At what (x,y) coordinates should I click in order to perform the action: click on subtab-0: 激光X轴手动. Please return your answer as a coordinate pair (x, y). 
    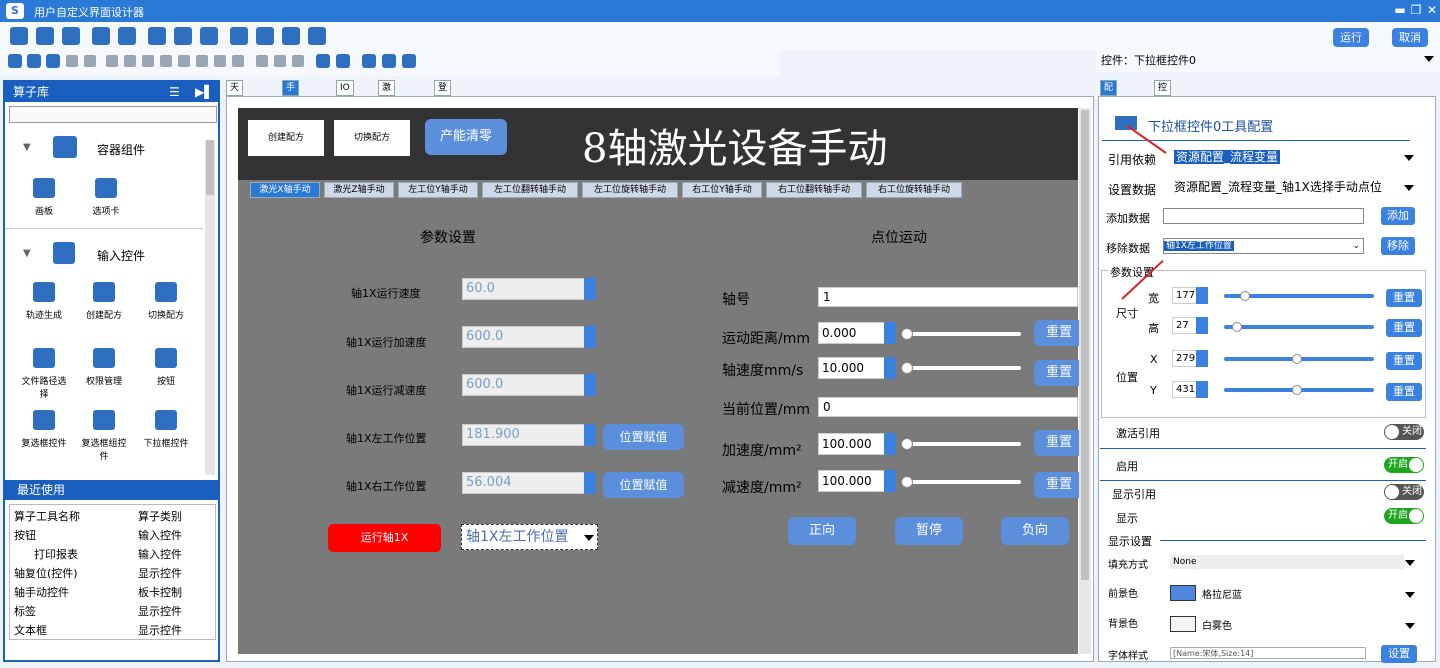
    Looking at the image, I should click on (285, 190).